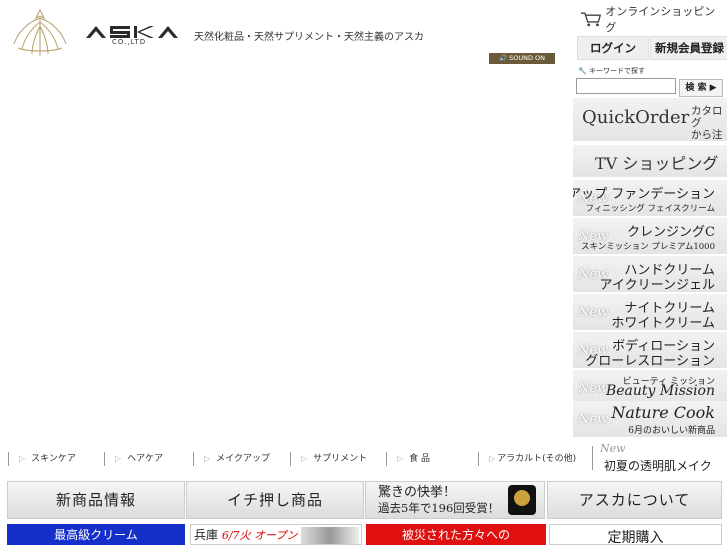 The width and height of the screenshot is (727, 545). What do you see at coordinates (701, 88) in the screenshot?
I see `search-button: 検 索 ▶` at bounding box center [701, 88].